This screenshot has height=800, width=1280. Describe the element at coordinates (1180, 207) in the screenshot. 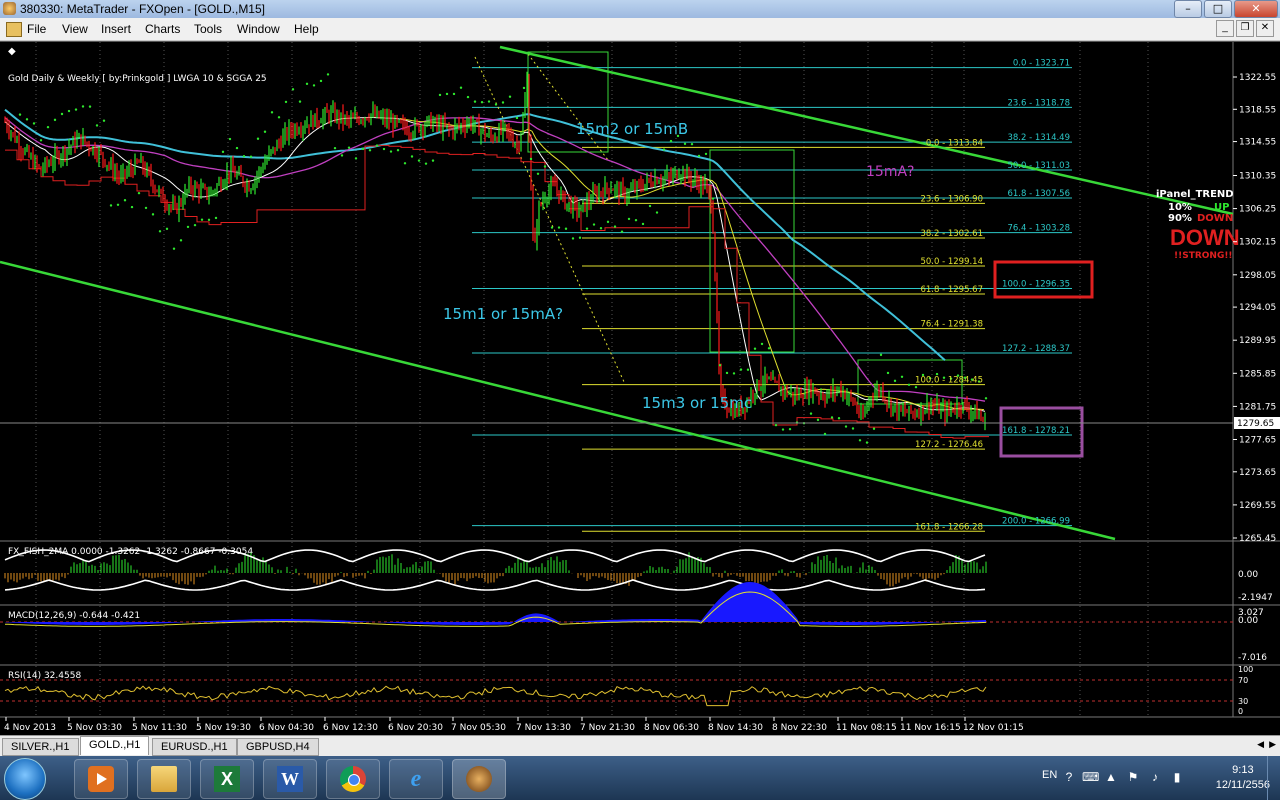

I see `ipanel-up-percent: 10%` at that location.